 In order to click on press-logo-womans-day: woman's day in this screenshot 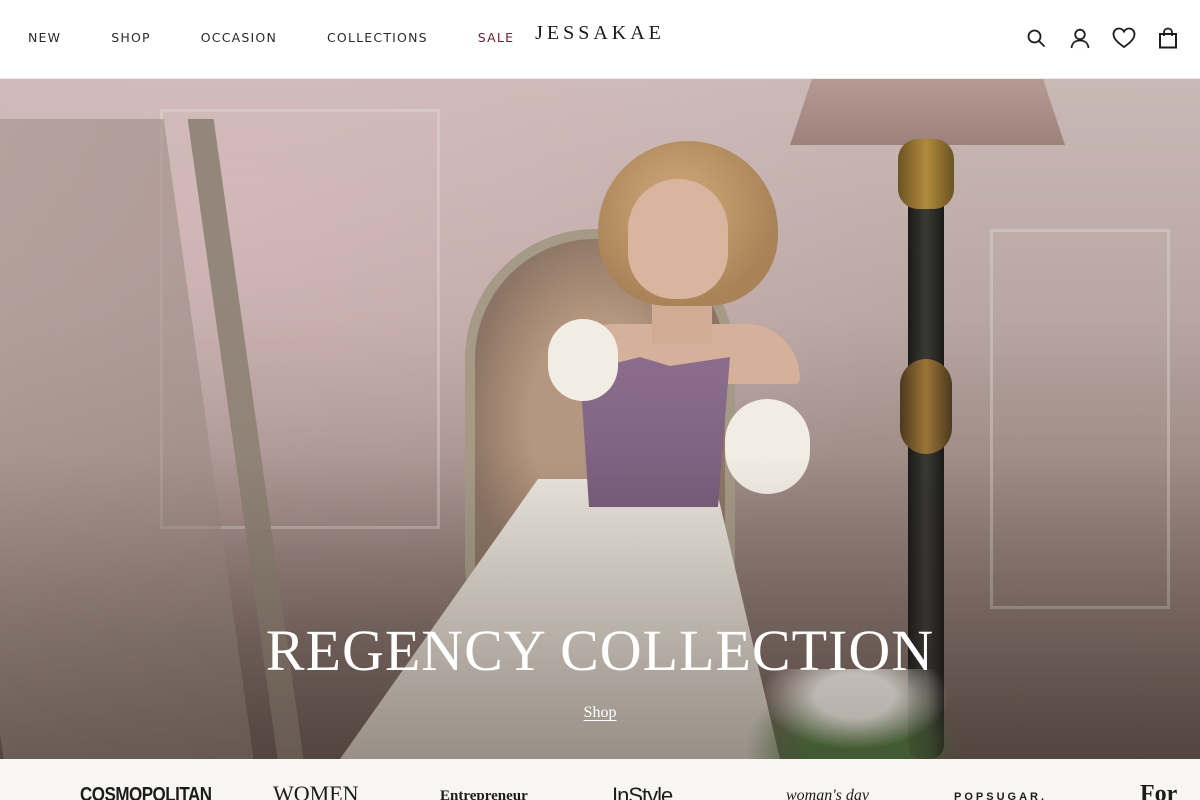, I will do `click(827, 793)`.